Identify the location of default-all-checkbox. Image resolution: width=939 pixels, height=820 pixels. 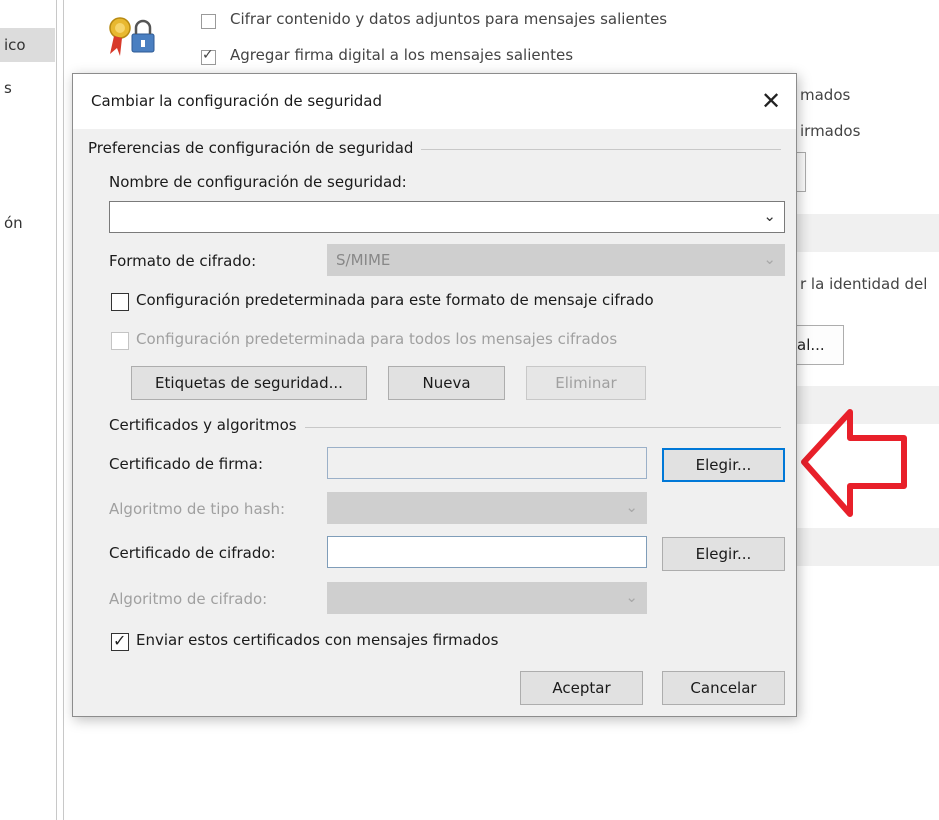
(120, 341).